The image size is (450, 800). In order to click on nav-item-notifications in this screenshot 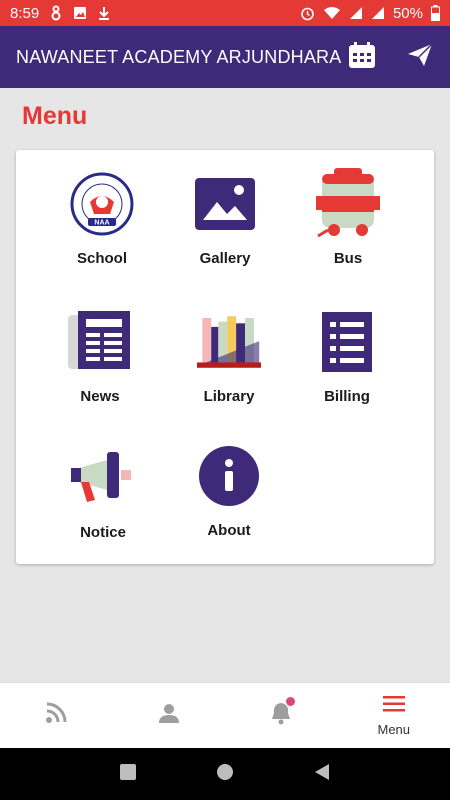, I will do `click(281, 715)`.